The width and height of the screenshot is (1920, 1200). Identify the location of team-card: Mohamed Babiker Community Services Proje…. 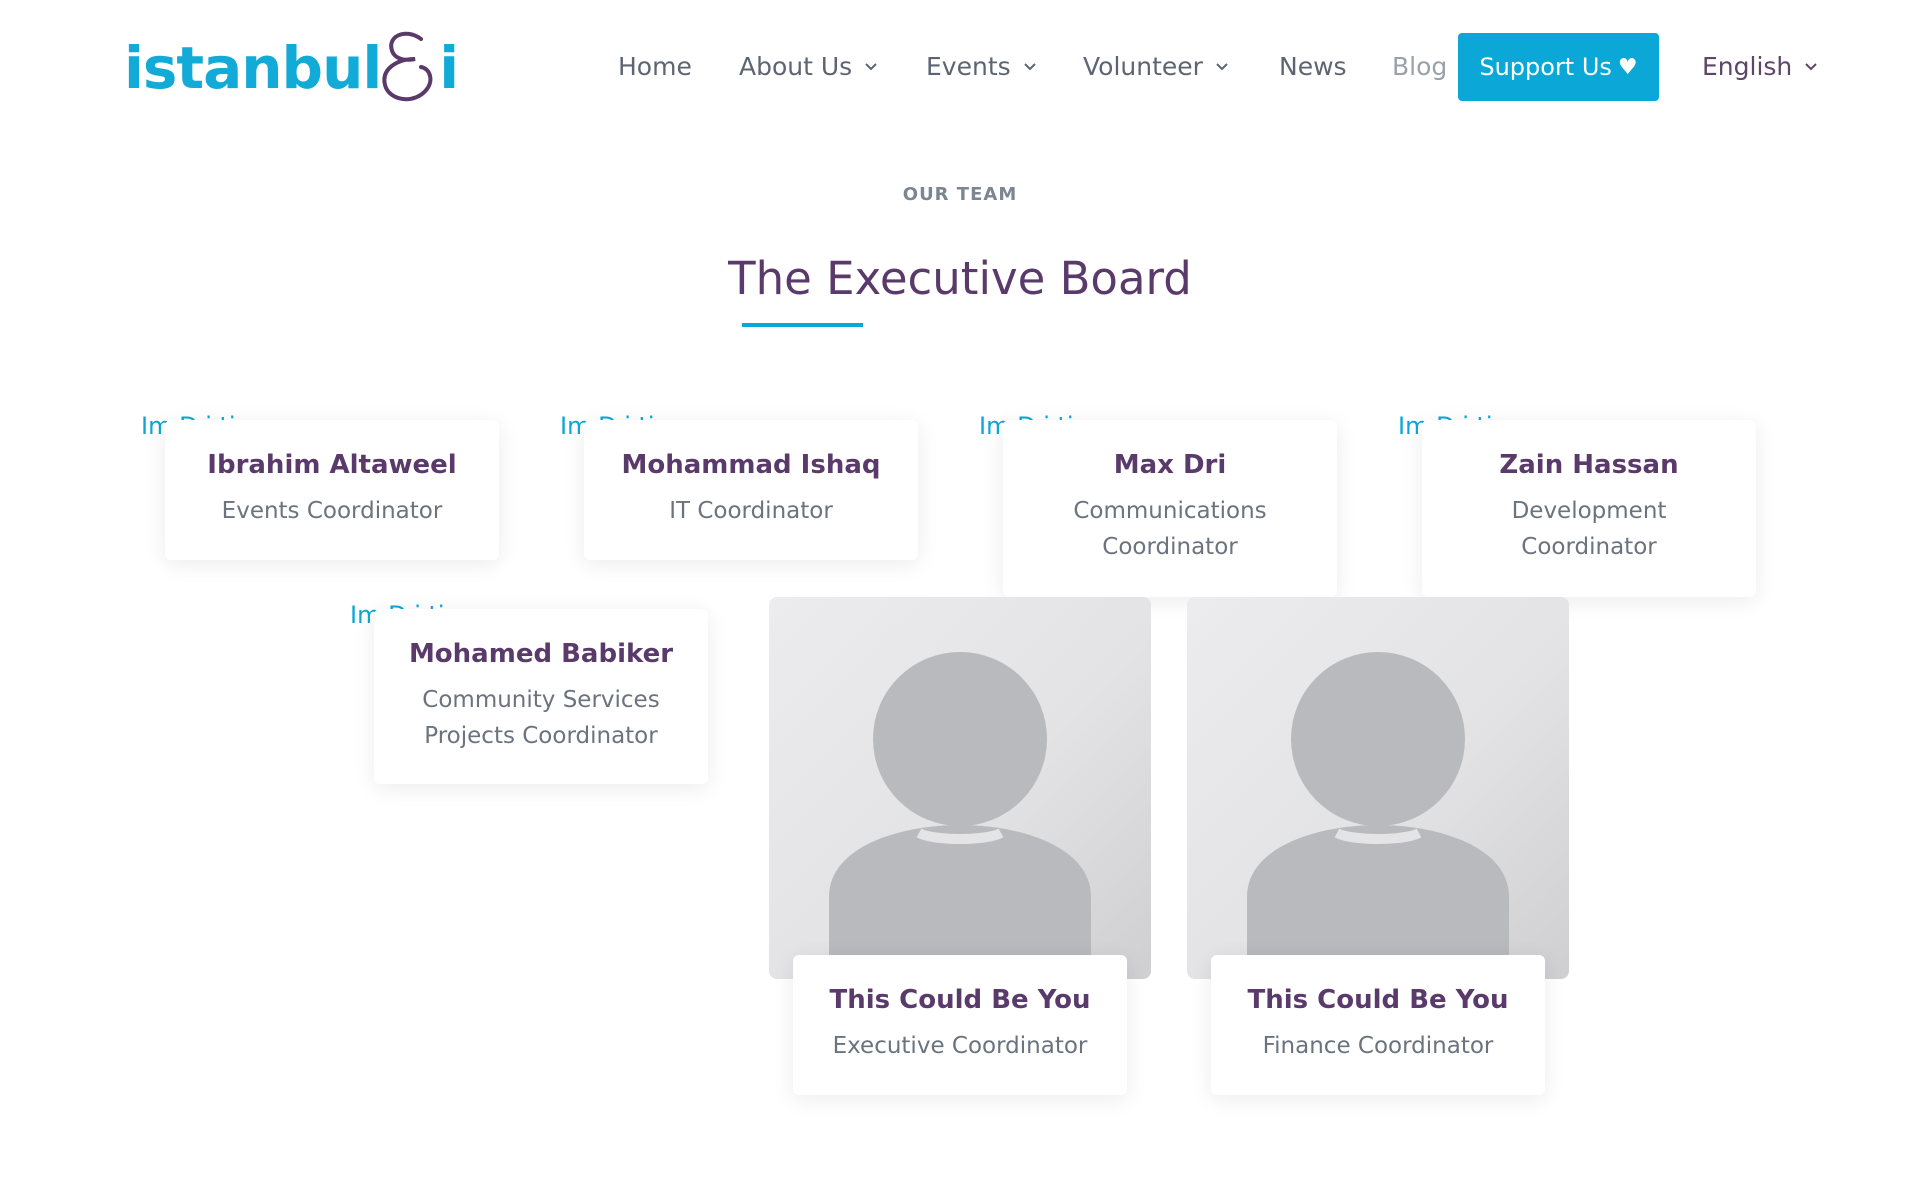
(541, 696).